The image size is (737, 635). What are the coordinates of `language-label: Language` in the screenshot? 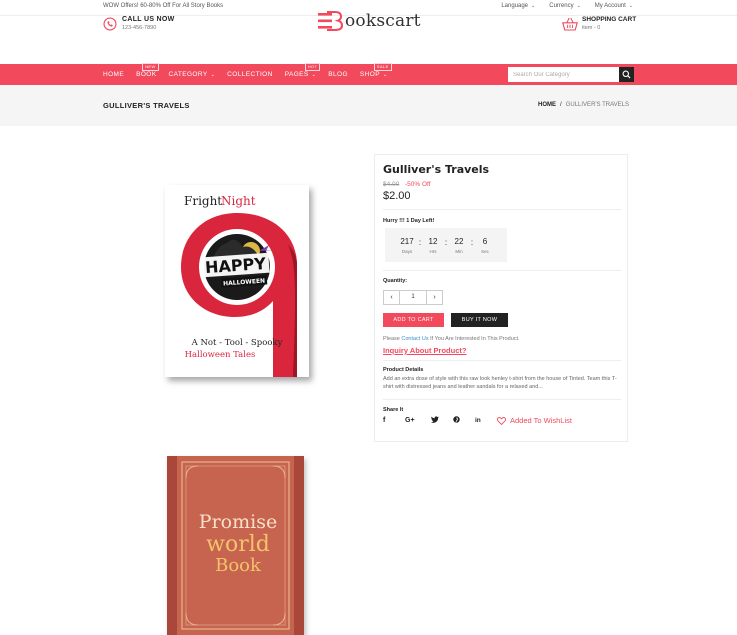 It's located at (515, 6).